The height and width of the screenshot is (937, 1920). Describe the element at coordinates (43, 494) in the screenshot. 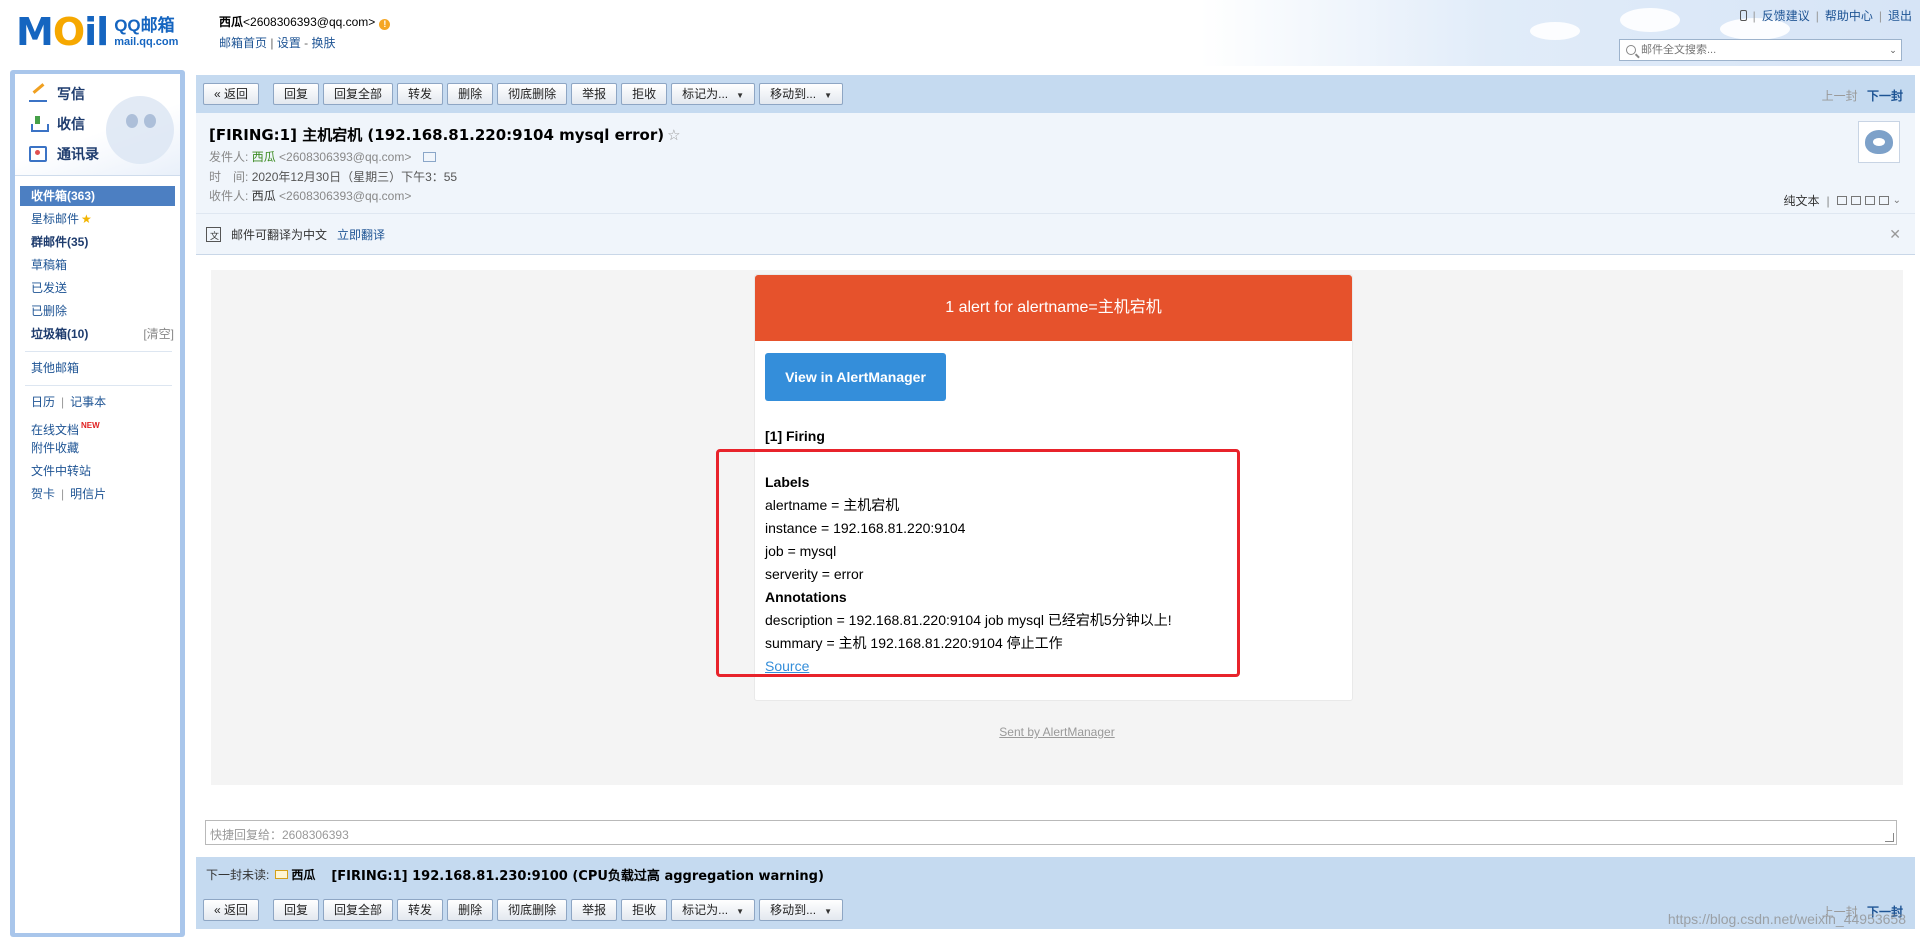

I see `cards-link: 贺卡` at that location.